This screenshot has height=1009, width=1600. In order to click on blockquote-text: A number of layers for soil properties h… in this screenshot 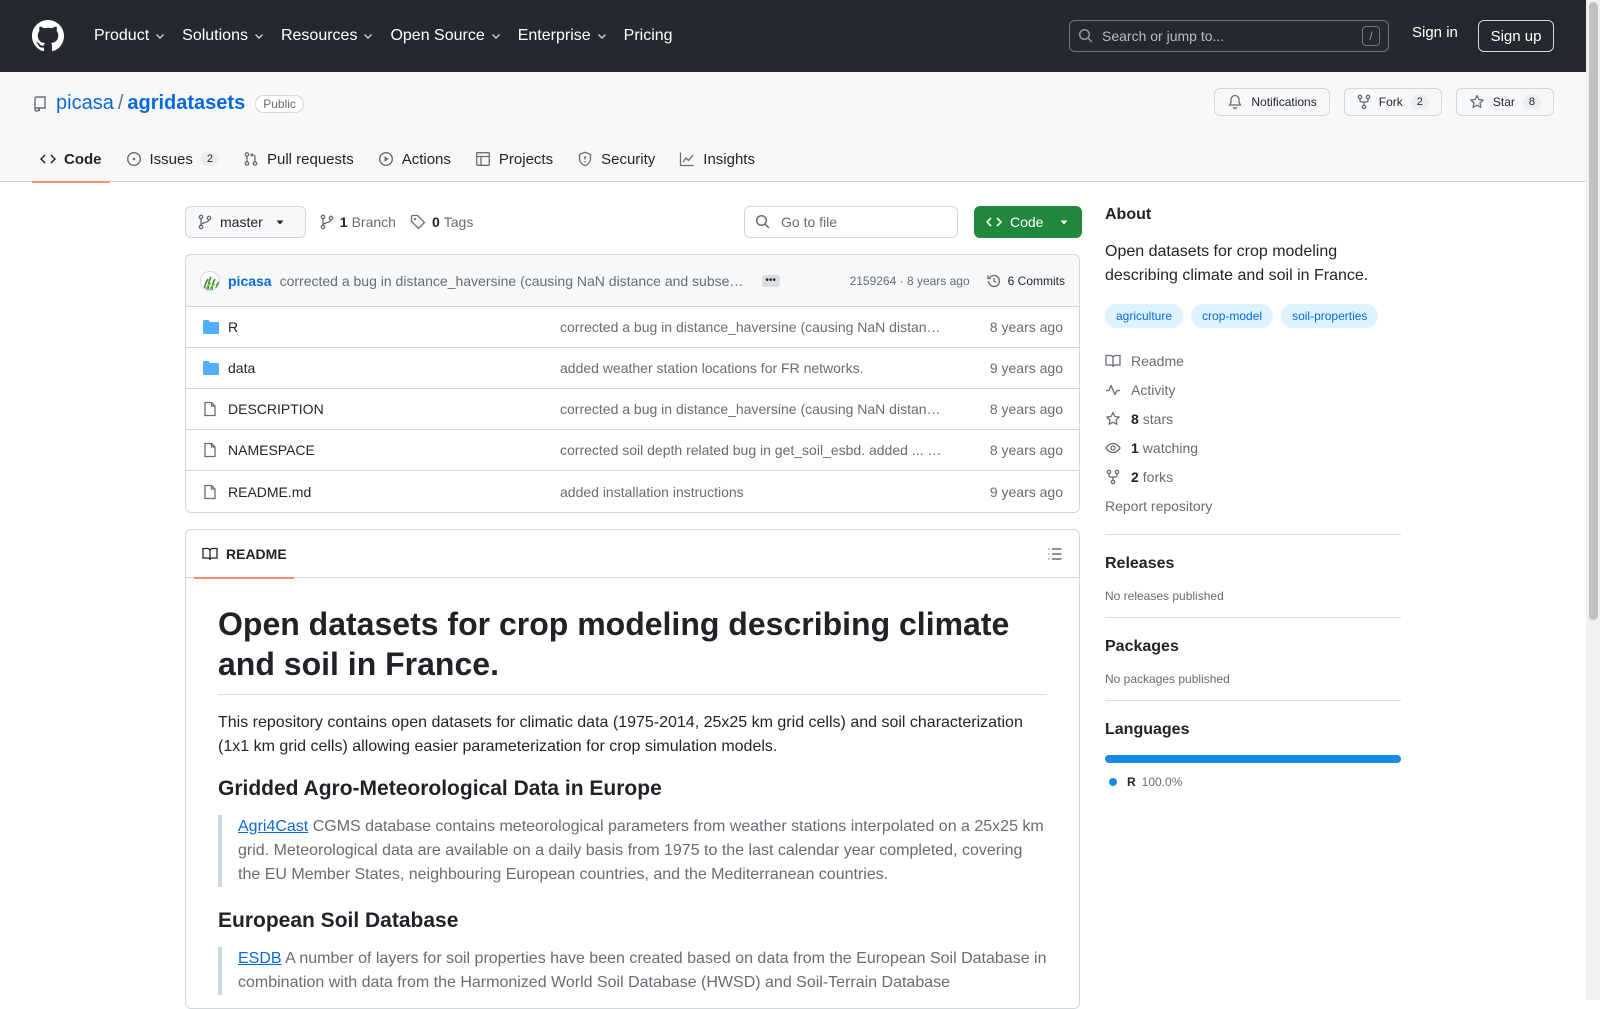, I will do `click(642, 970)`.